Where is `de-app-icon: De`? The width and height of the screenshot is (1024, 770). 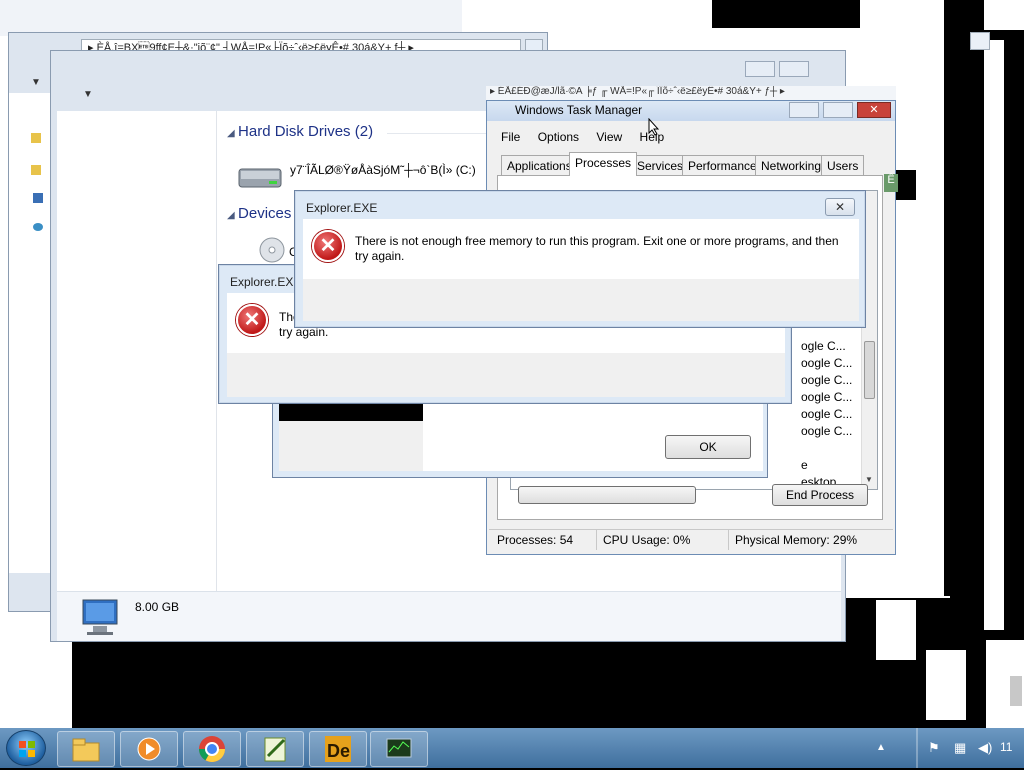 de-app-icon: De is located at coordinates (338, 749).